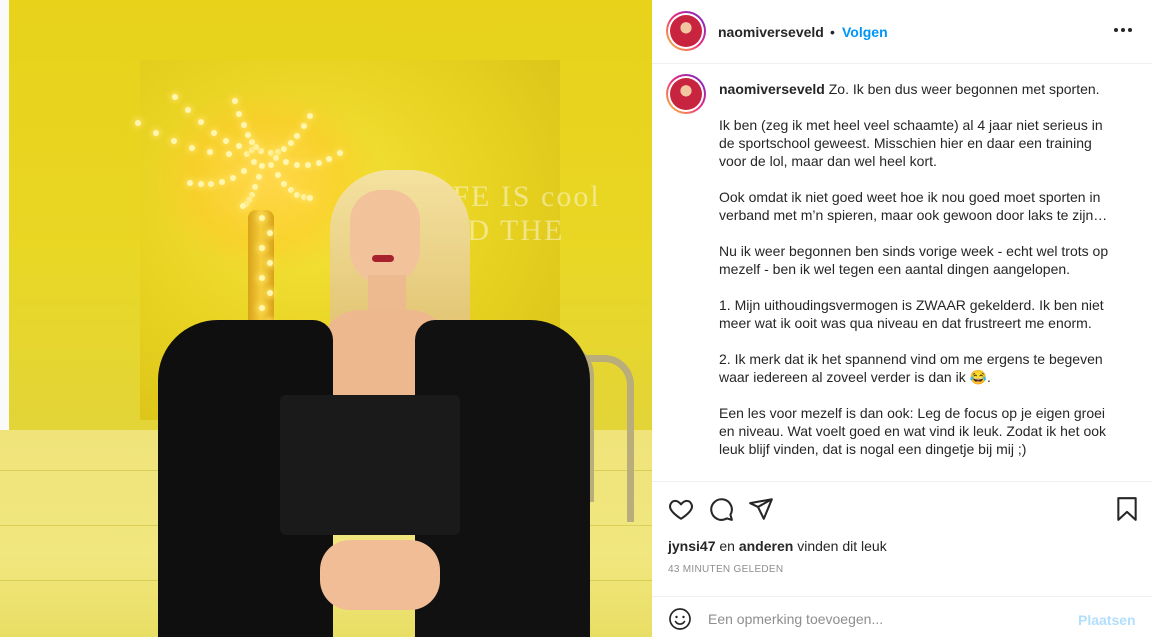 This screenshot has height=638, width=1152. What do you see at coordinates (680, 619) in the screenshot?
I see `smiley-icon` at bounding box center [680, 619].